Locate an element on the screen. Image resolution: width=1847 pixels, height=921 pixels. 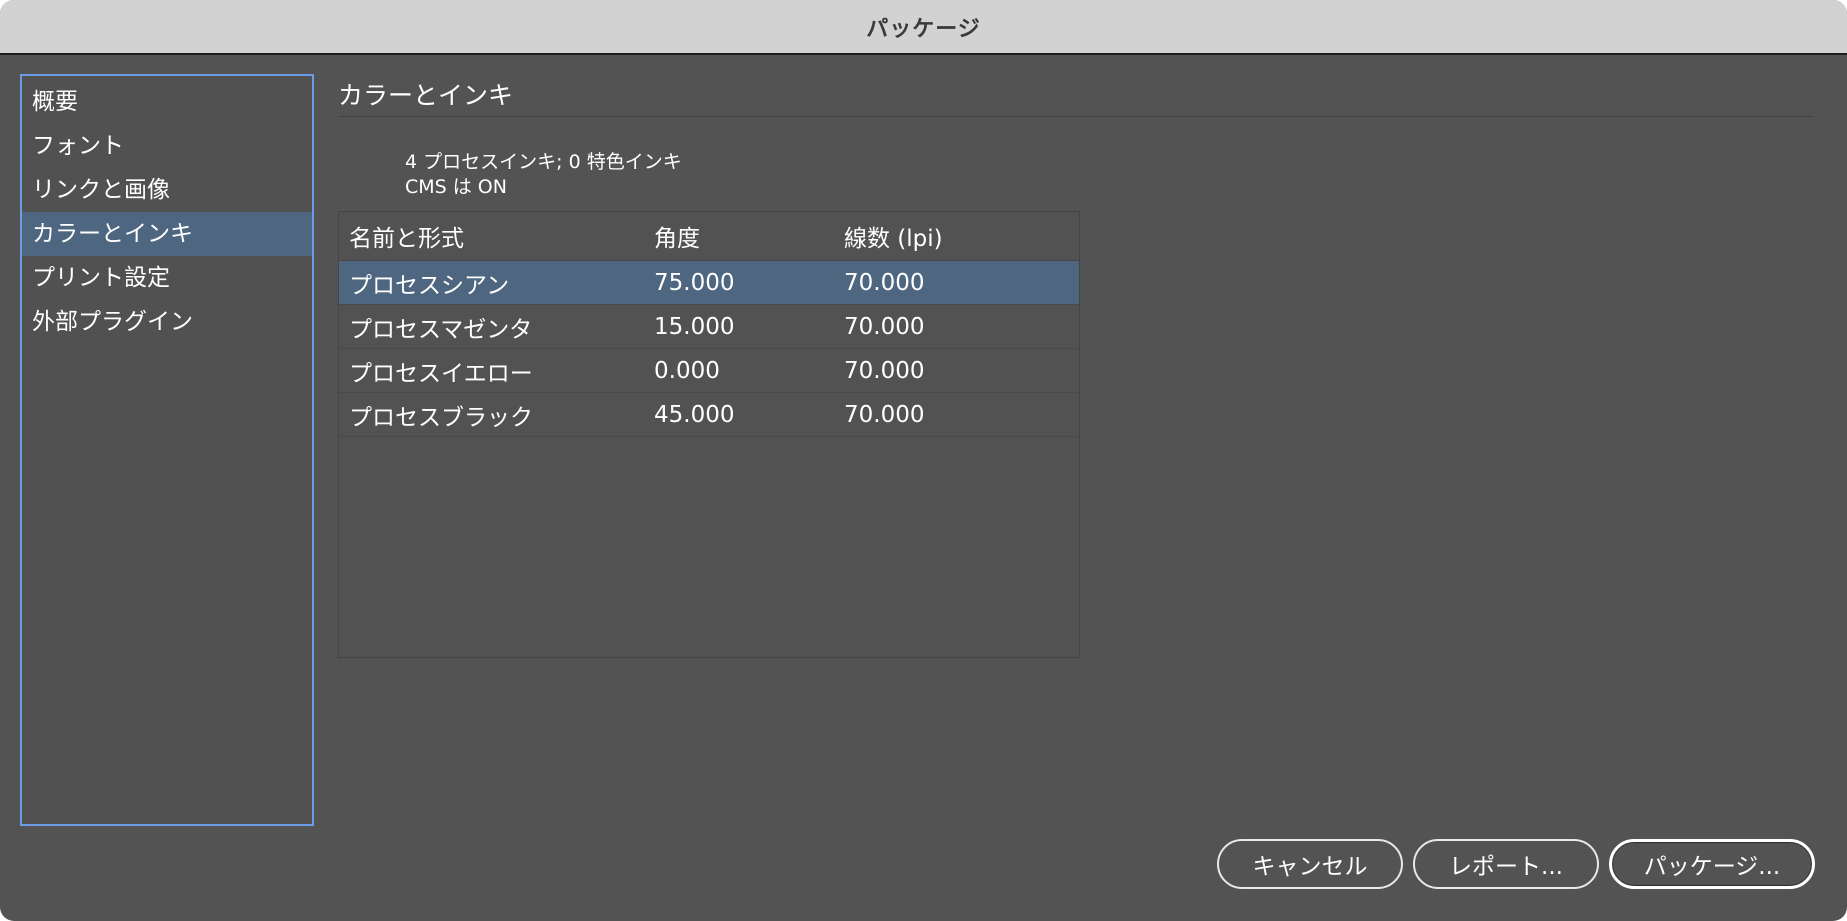
table-row: プロセスブラック 45.000 70.000 is located at coordinates (709, 415).